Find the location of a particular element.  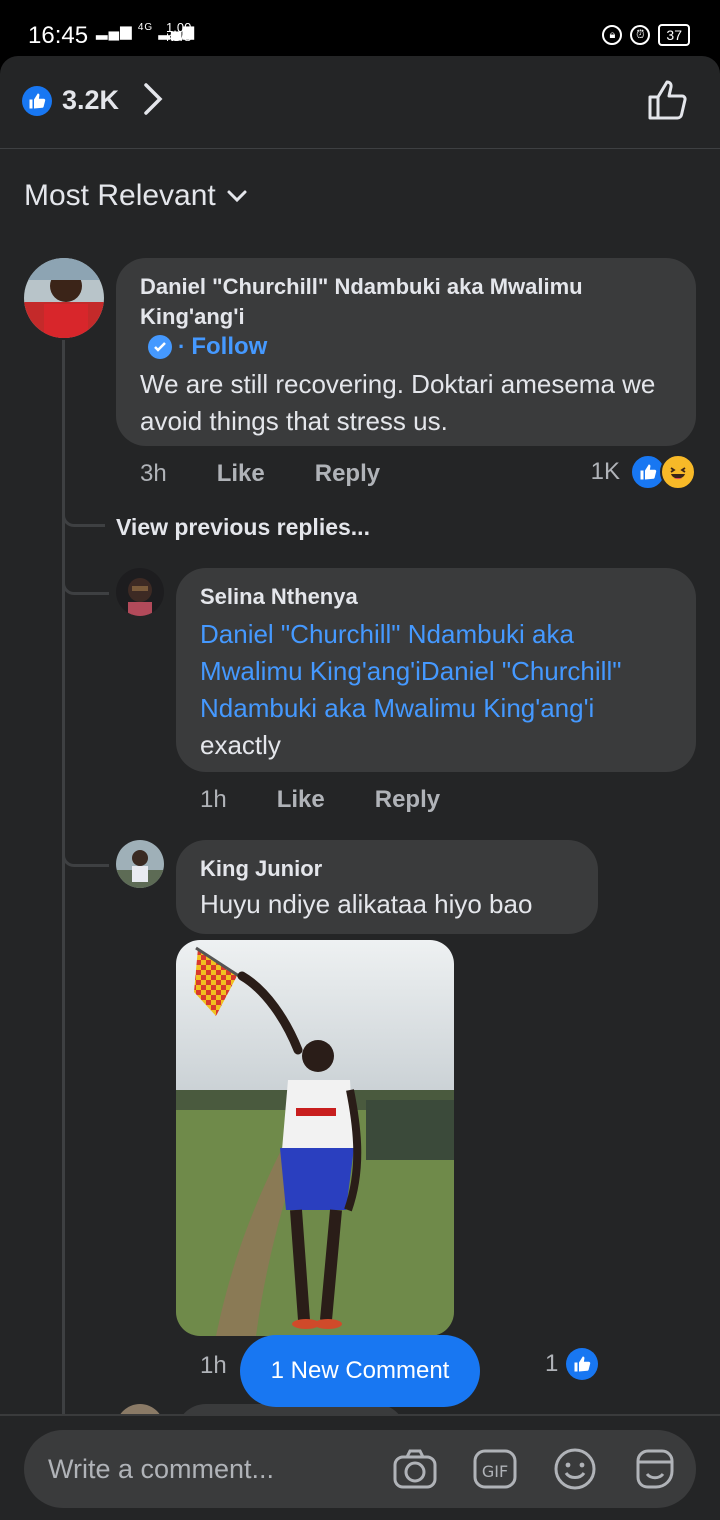

chevron-down-icon is located at coordinates (237, 196).